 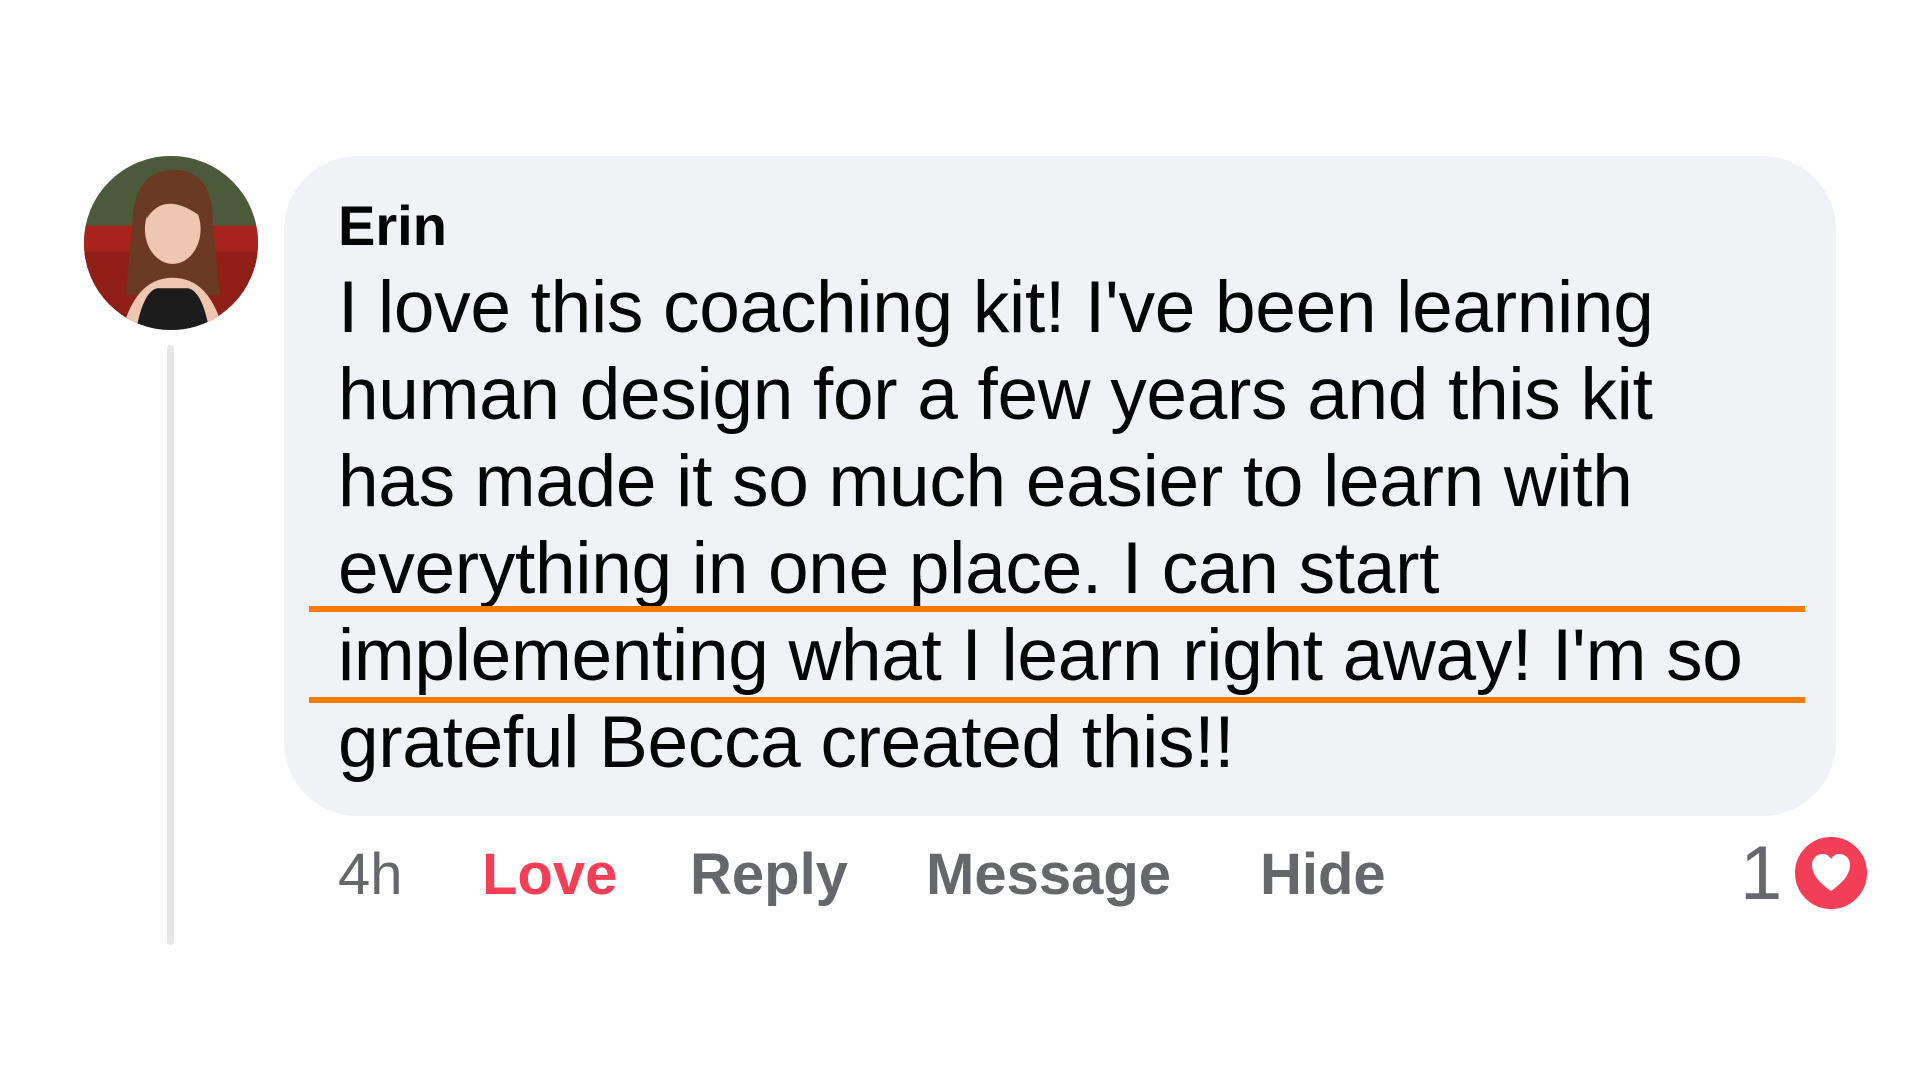 I want to click on comment-text-line: everything in one place. I can start, so click(x=889, y=568).